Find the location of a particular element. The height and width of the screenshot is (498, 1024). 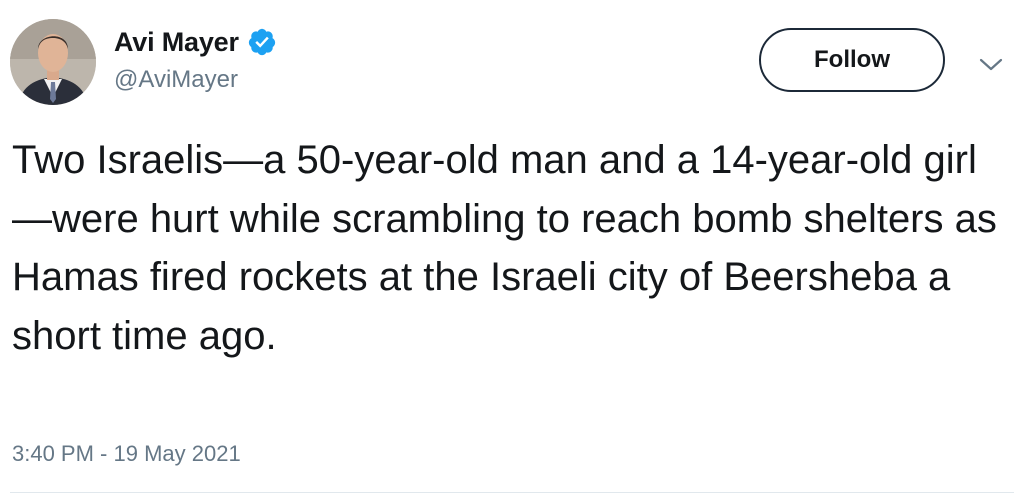

divider is located at coordinates (512, 492).